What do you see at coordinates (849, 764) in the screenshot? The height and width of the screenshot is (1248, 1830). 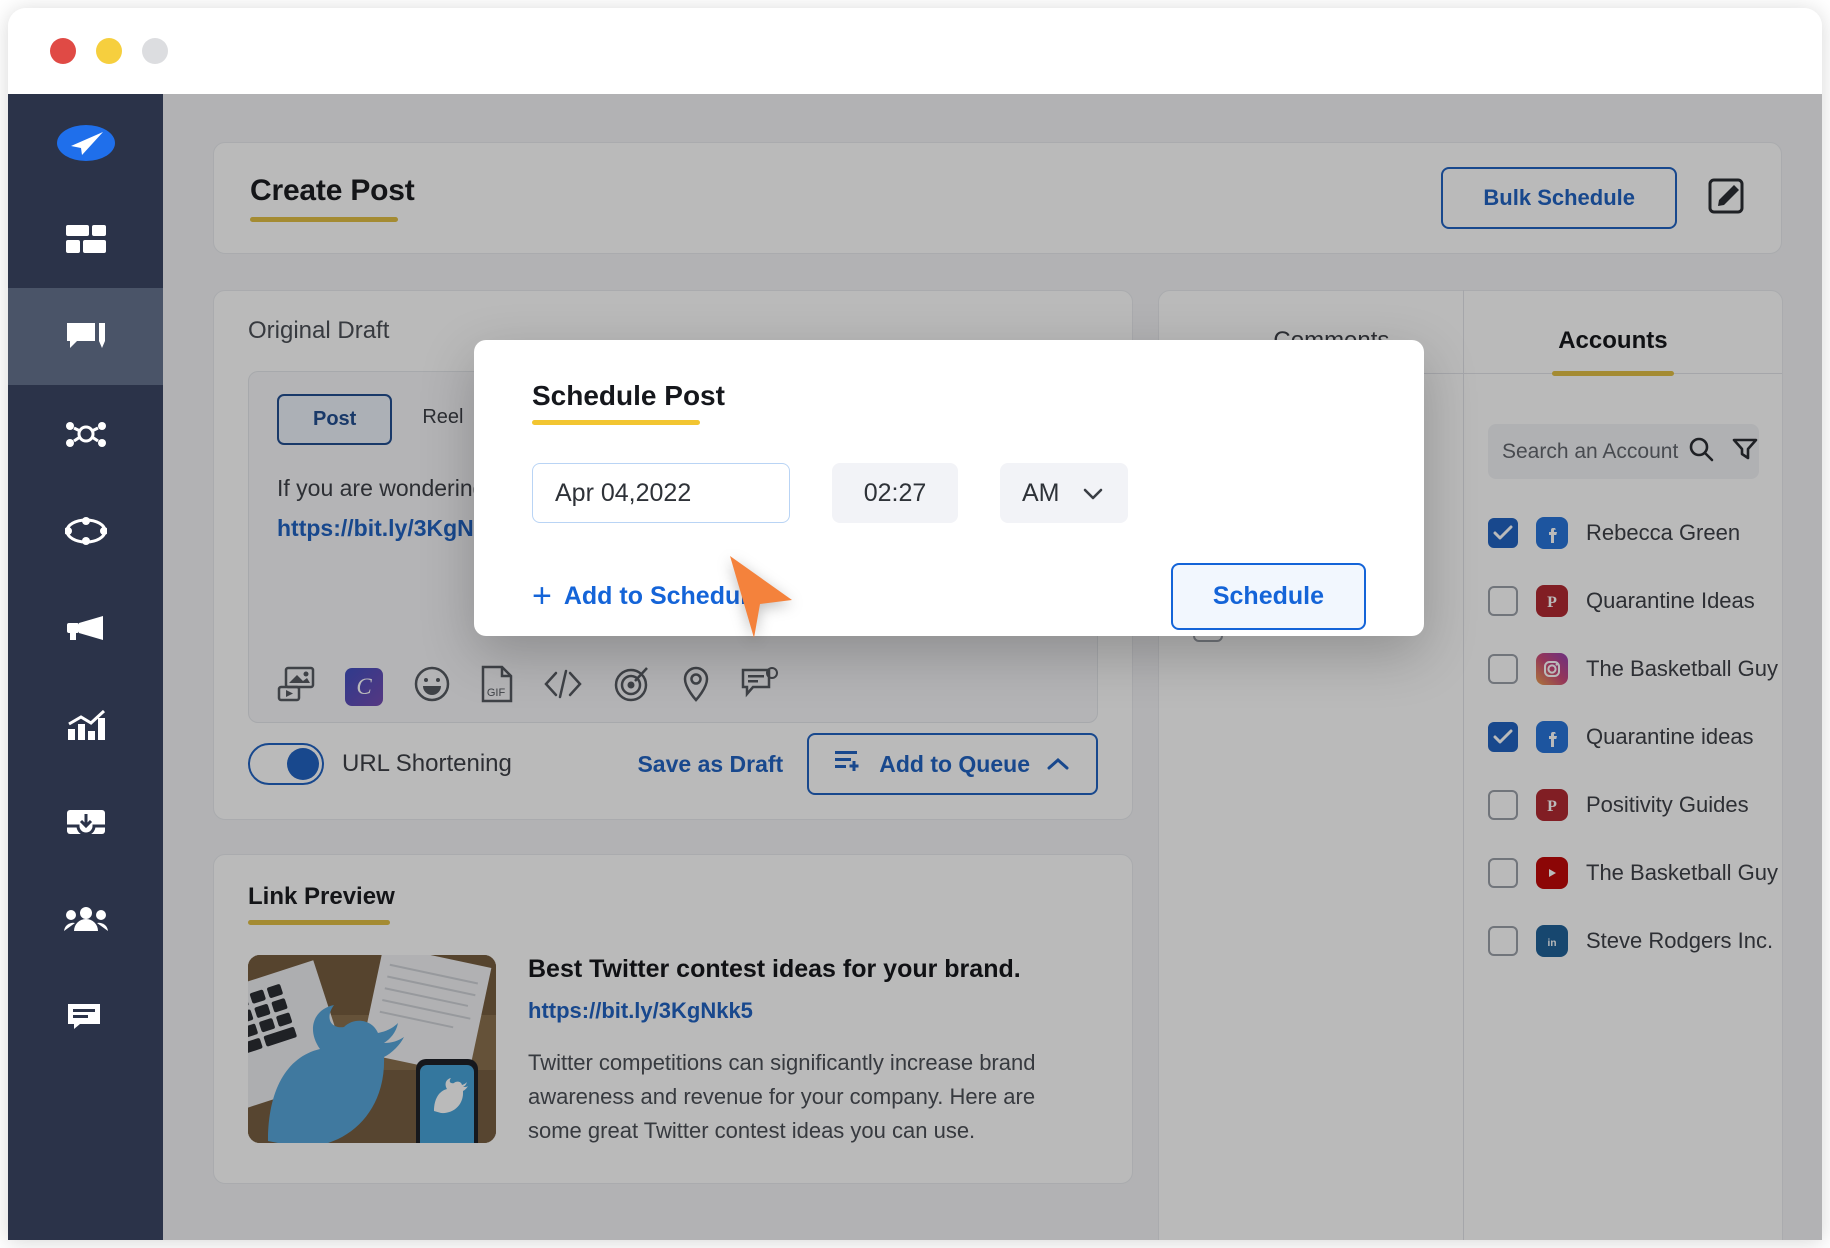 I see `queue-list-icon` at bounding box center [849, 764].